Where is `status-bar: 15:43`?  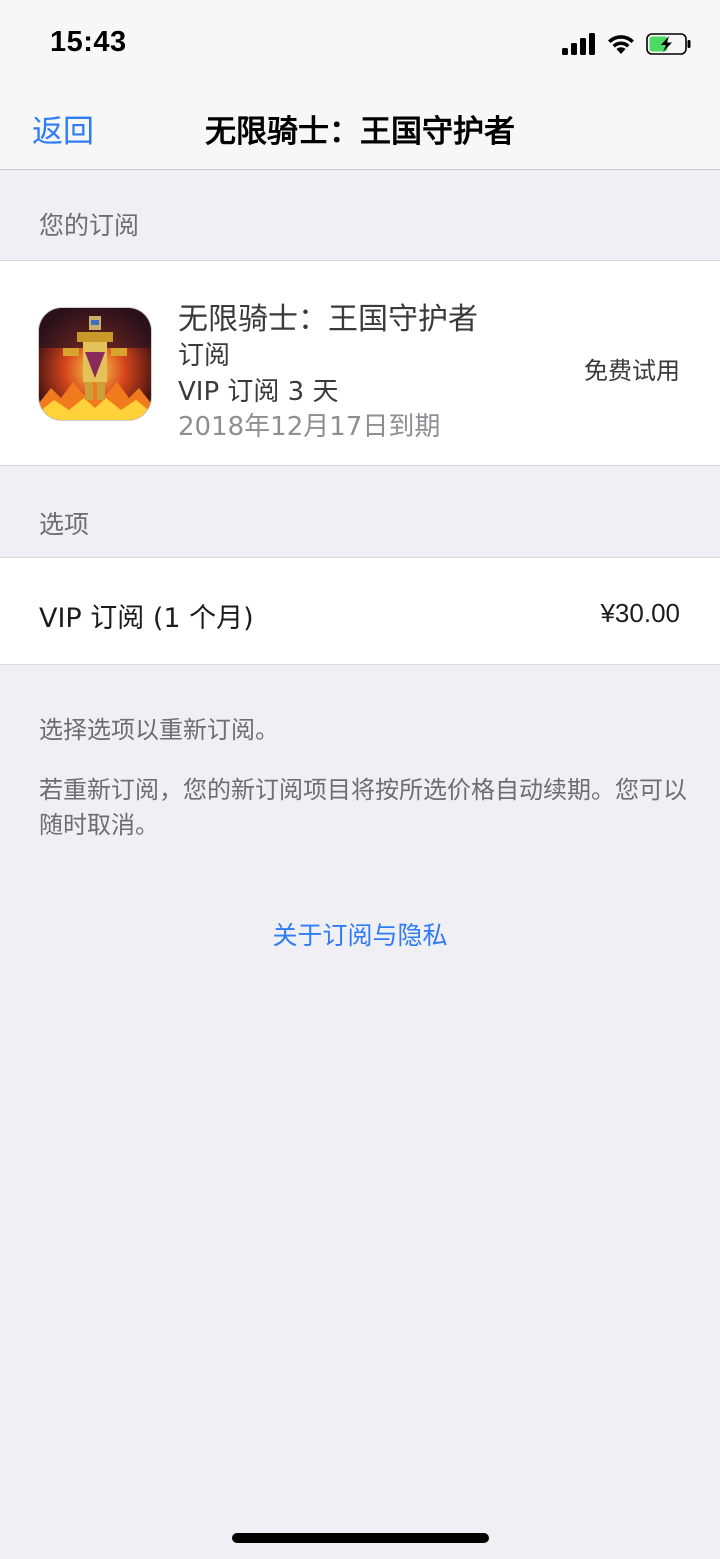 status-bar: 15:43 is located at coordinates (360, 44).